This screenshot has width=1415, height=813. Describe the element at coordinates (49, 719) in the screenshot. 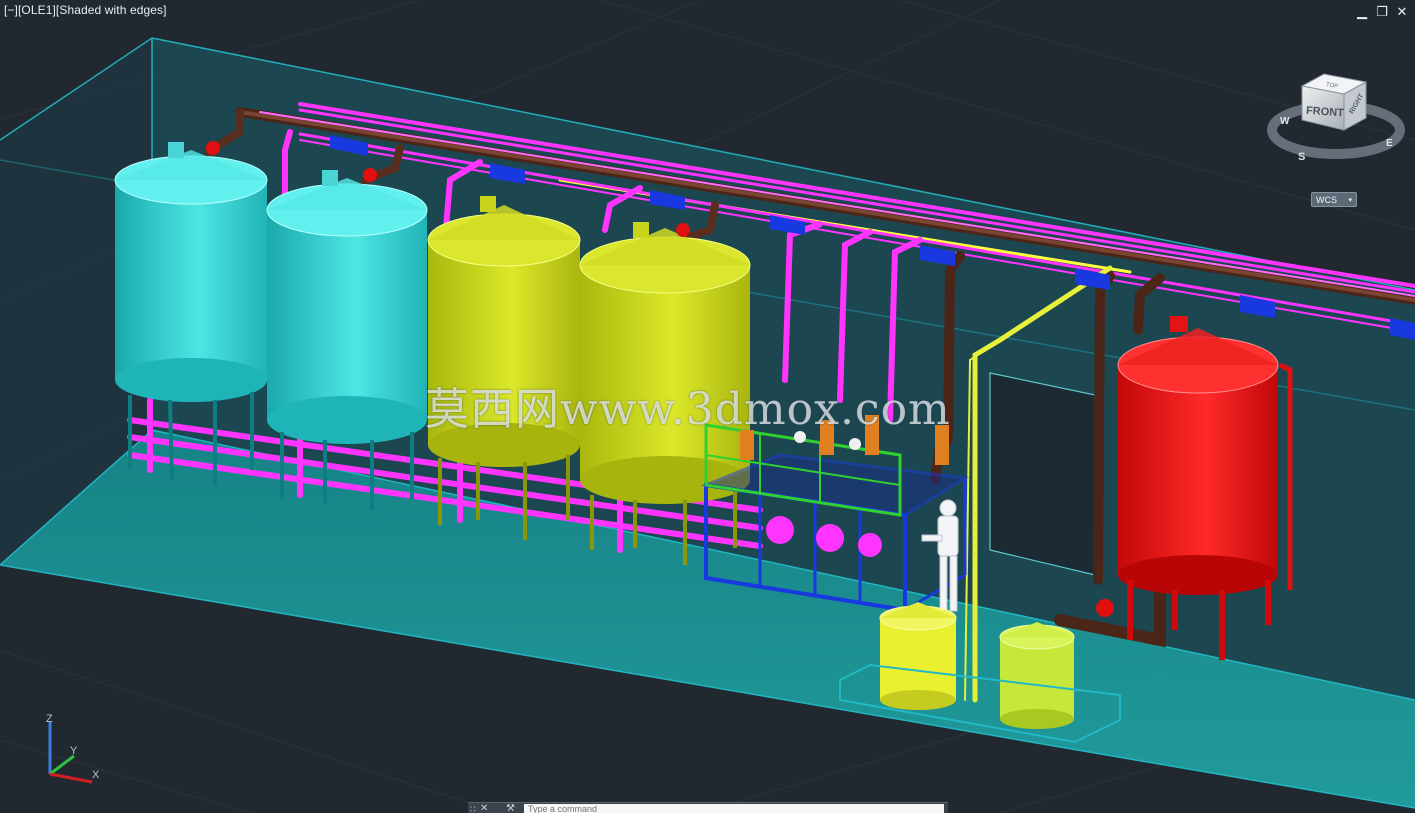

I see `ucs-z-label: Z` at that location.